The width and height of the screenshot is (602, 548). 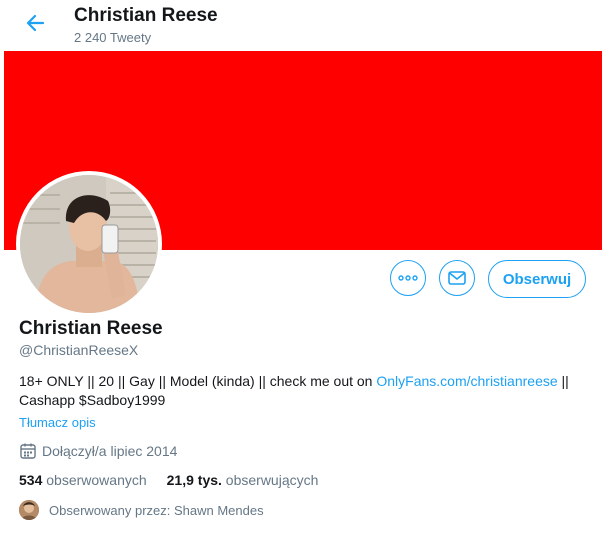 I want to click on back-button, so click(x=35, y=23).